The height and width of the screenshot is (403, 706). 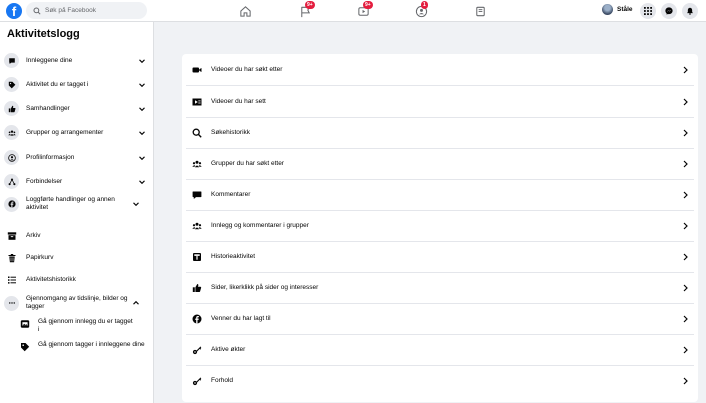 What do you see at coordinates (440, 380) in the screenshot?
I see `list-item-relationships: Forhold` at bounding box center [440, 380].